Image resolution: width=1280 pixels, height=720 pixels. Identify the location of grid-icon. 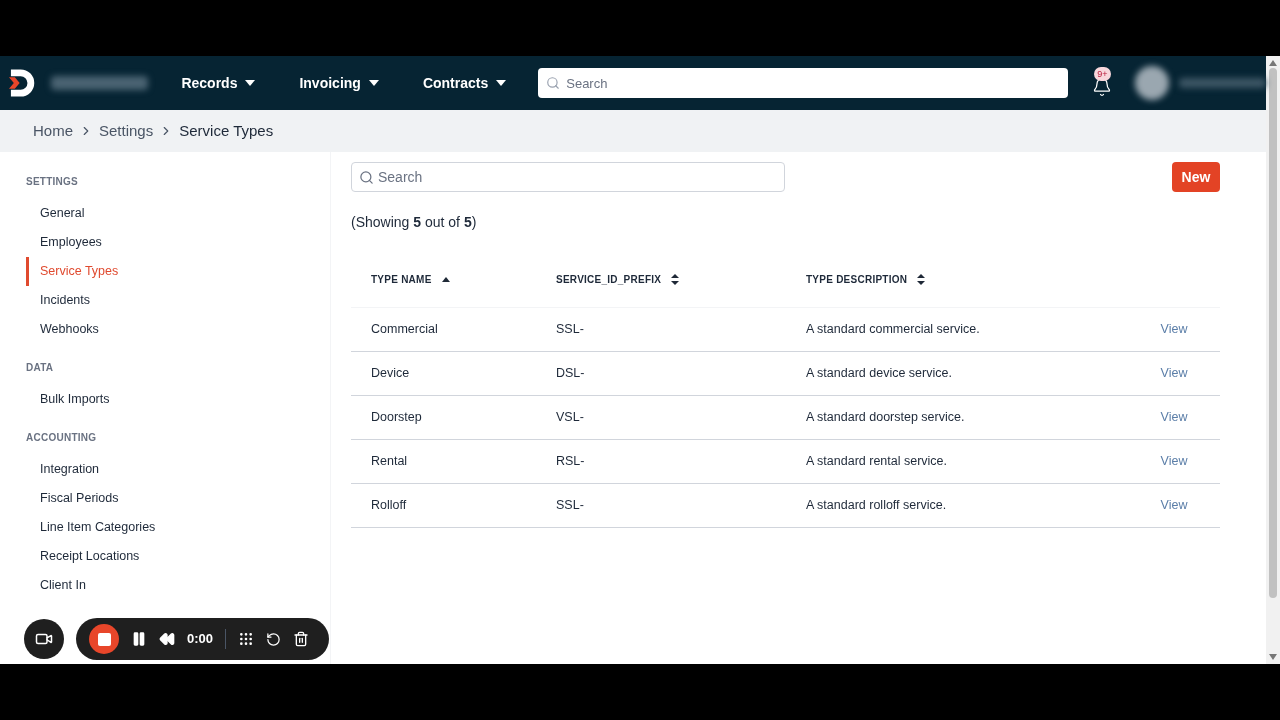
(246, 639).